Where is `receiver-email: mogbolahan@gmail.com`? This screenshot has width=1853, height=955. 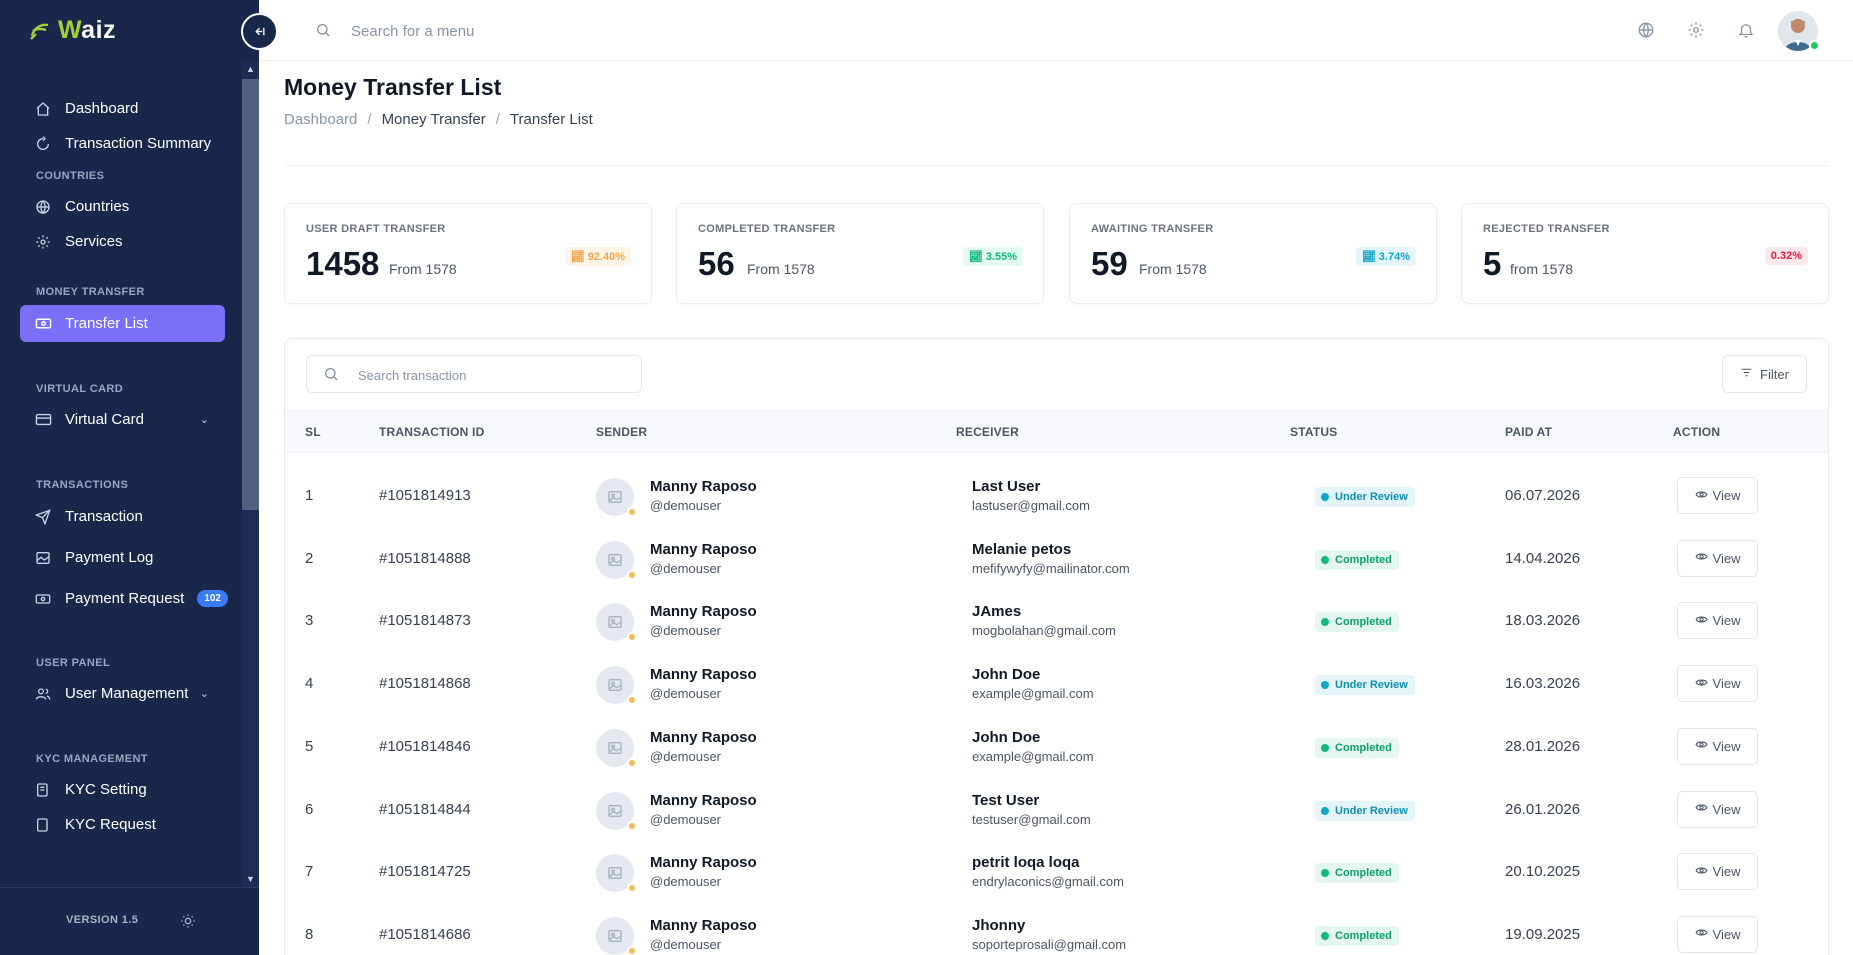
receiver-email: mogbolahan@gmail.com is located at coordinates (1044, 631).